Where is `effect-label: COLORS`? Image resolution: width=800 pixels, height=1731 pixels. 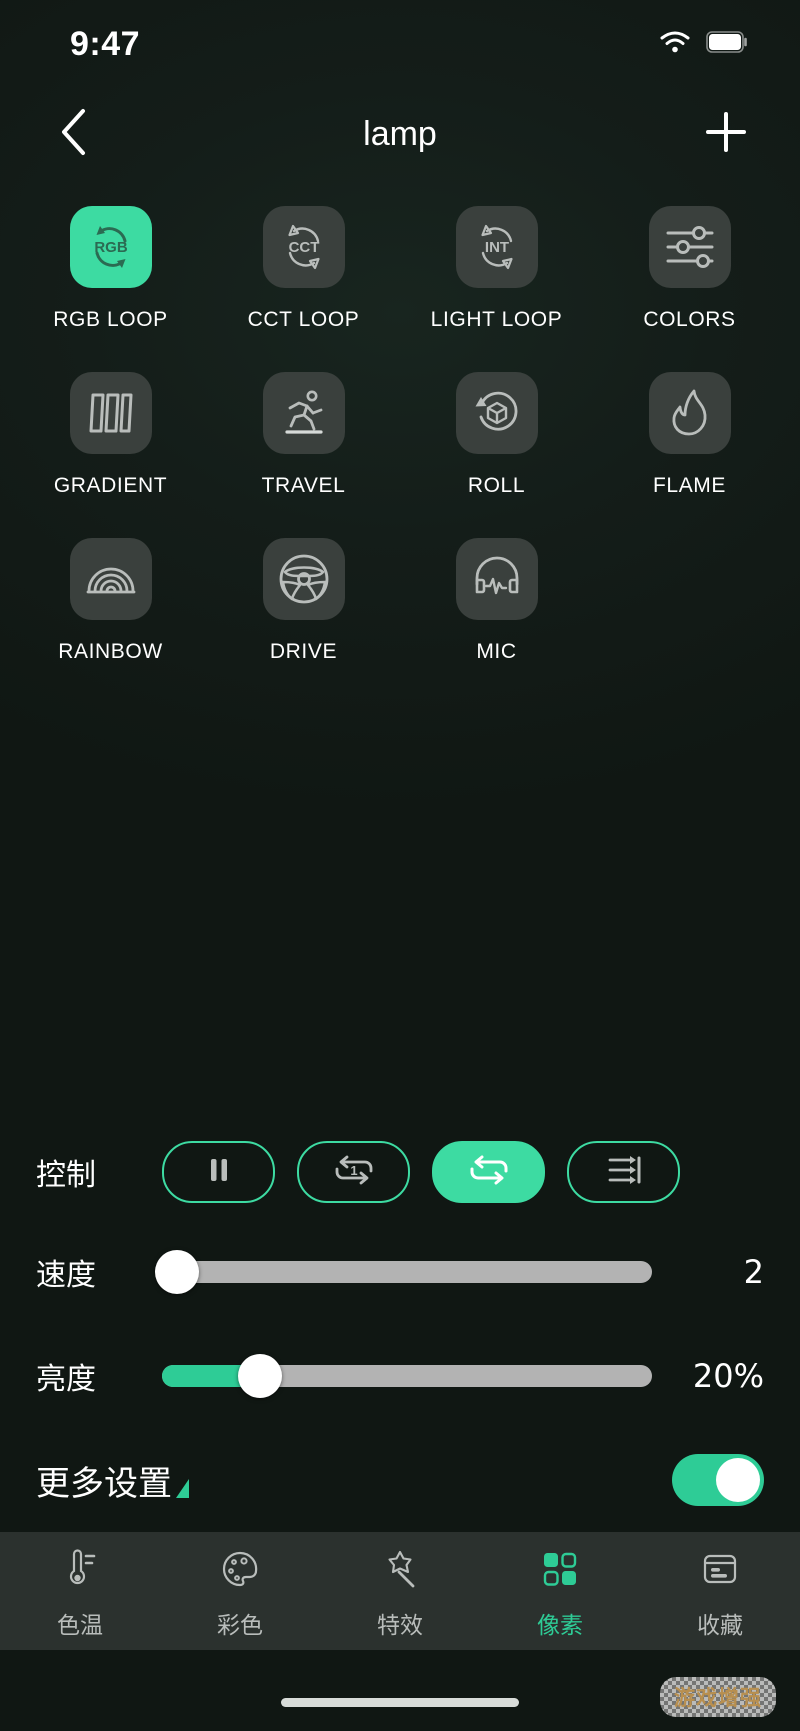
effect-label: COLORS is located at coordinates (689, 319).